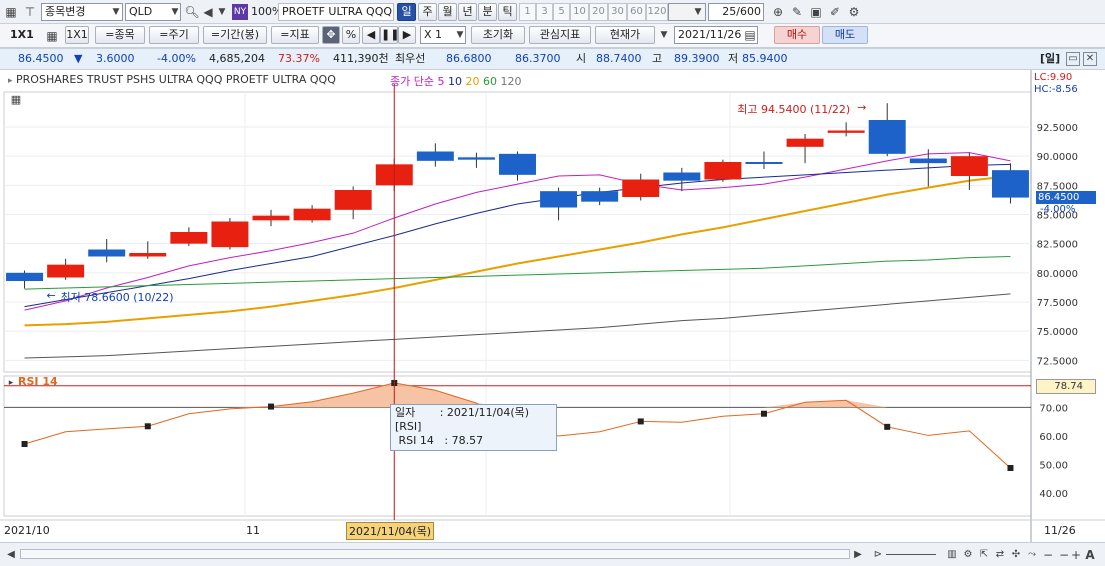 The width and height of the screenshot is (1105, 566). I want to click on xaxis-cursor-label: 2021/11/04(목), so click(390, 531).